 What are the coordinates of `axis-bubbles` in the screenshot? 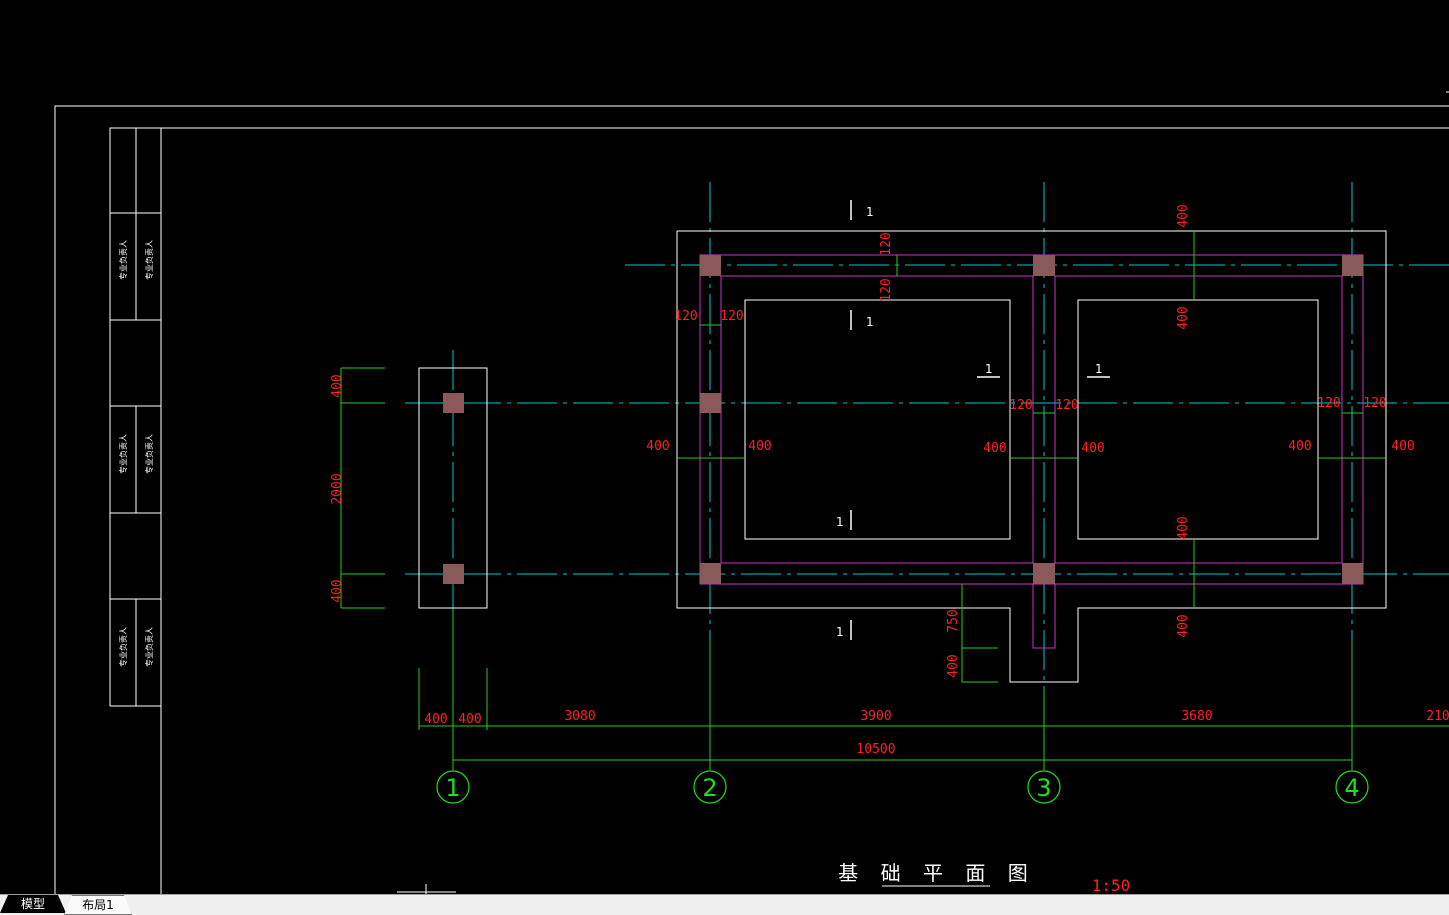 It's located at (902, 787).